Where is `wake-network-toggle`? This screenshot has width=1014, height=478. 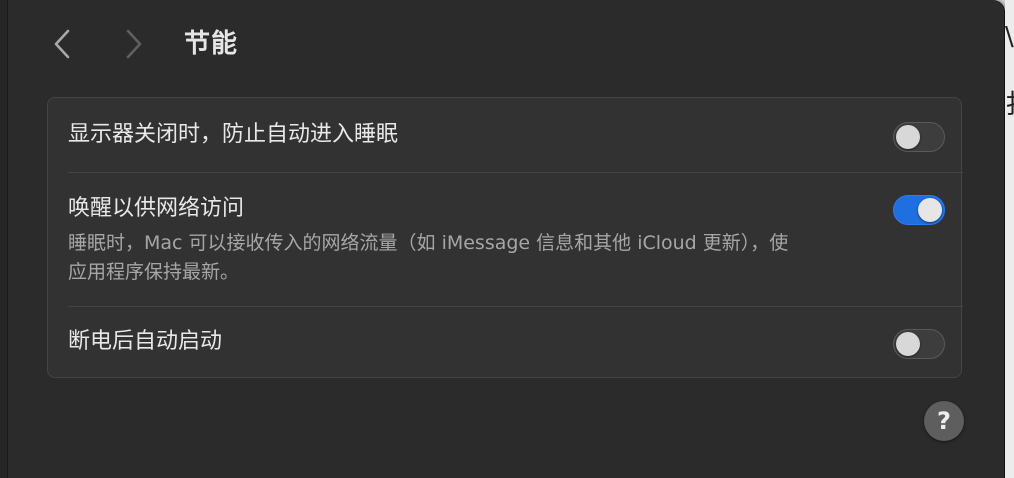
wake-network-toggle is located at coordinates (919, 210).